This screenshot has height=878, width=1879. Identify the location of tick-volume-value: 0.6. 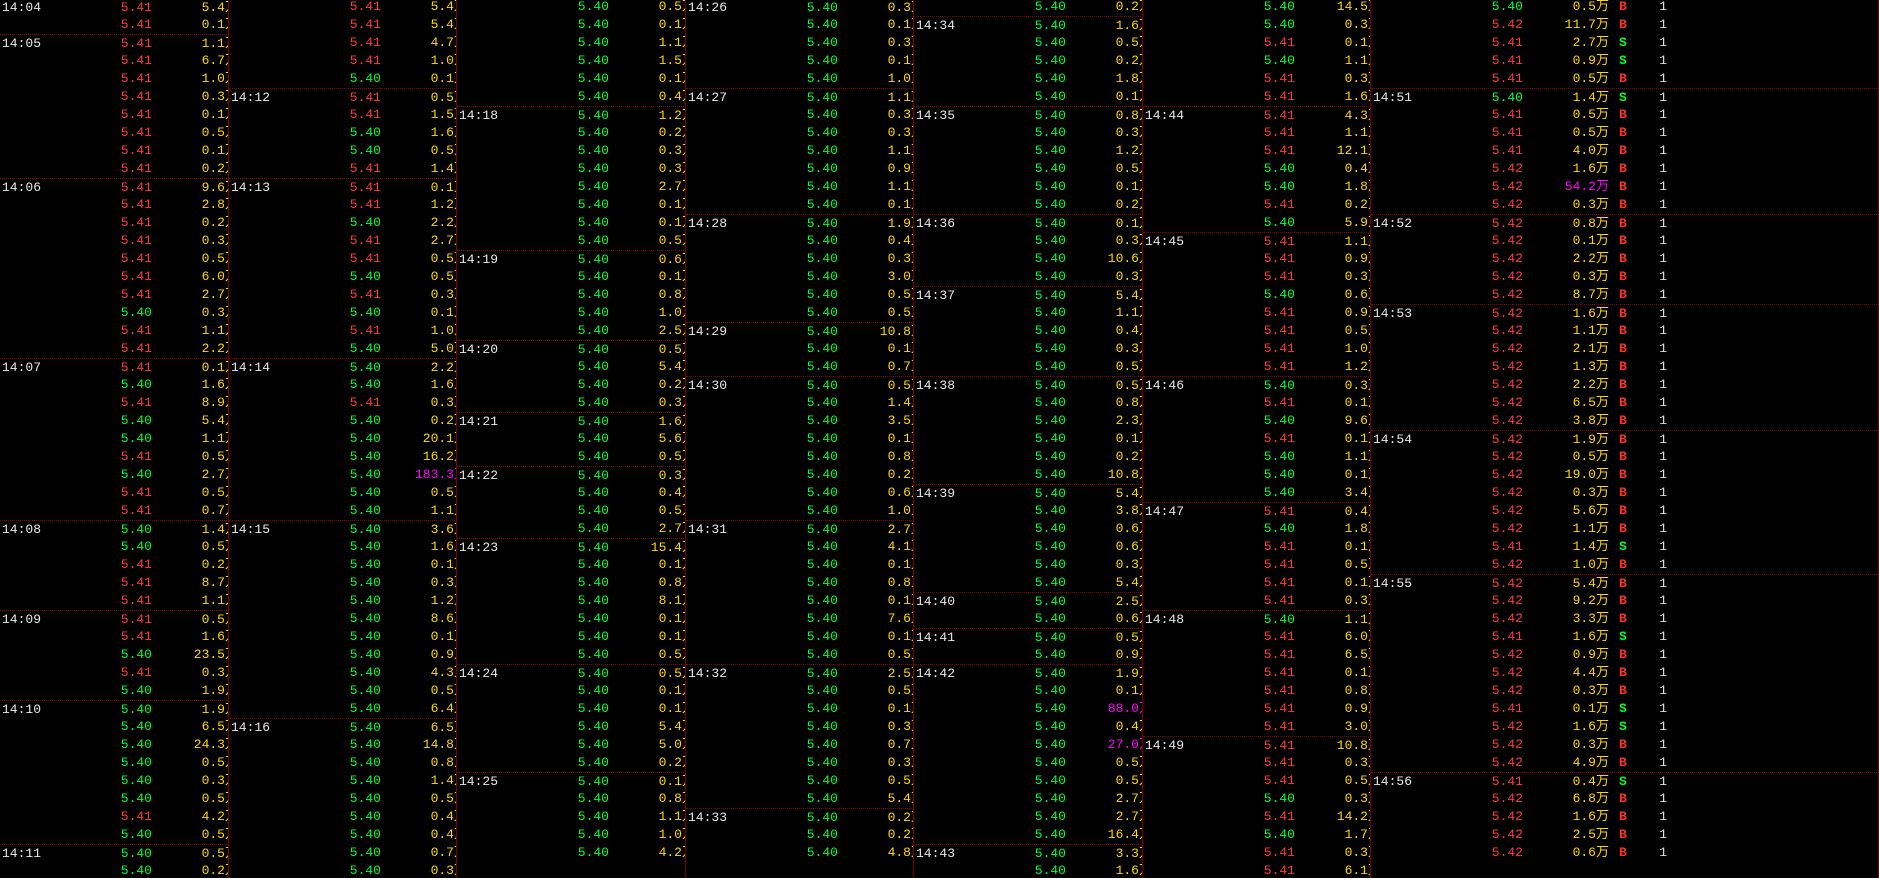
(1584, 852).